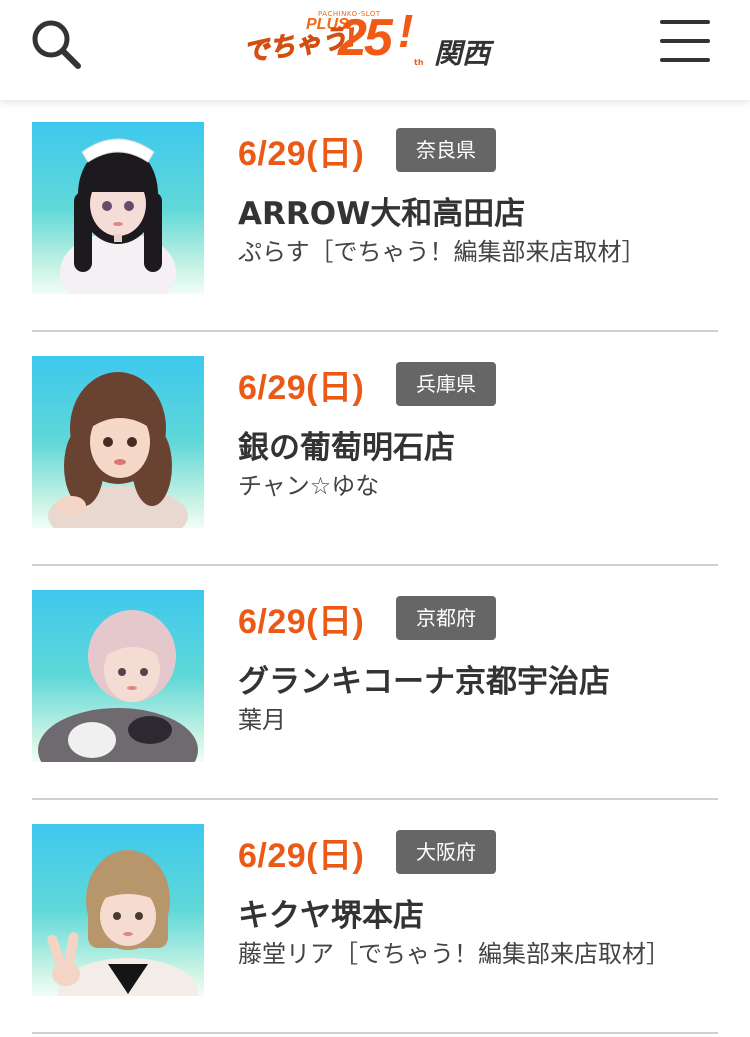  I want to click on site-logo: PACHINKO-SLOT PLUS でちゃう! 25 ! th 関西, so click(373, 38).